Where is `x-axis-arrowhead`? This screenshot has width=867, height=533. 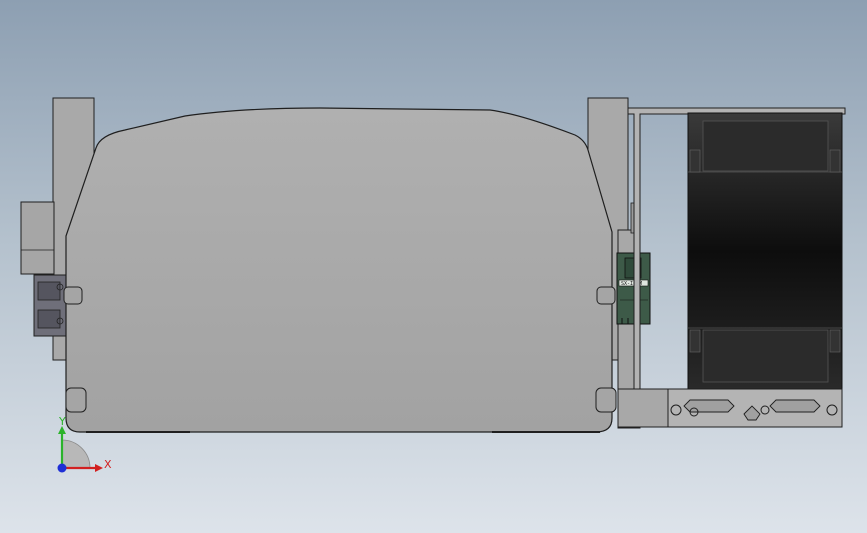 x-axis-arrowhead is located at coordinates (99, 468).